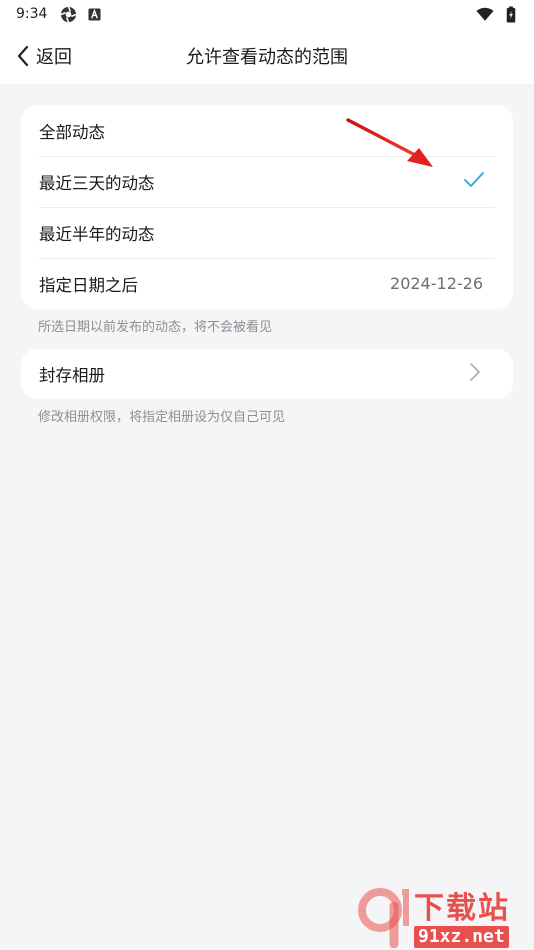 The width and height of the screenshot is (534, 950). I want to click on status-bar: 9:34, so click(267, 14).